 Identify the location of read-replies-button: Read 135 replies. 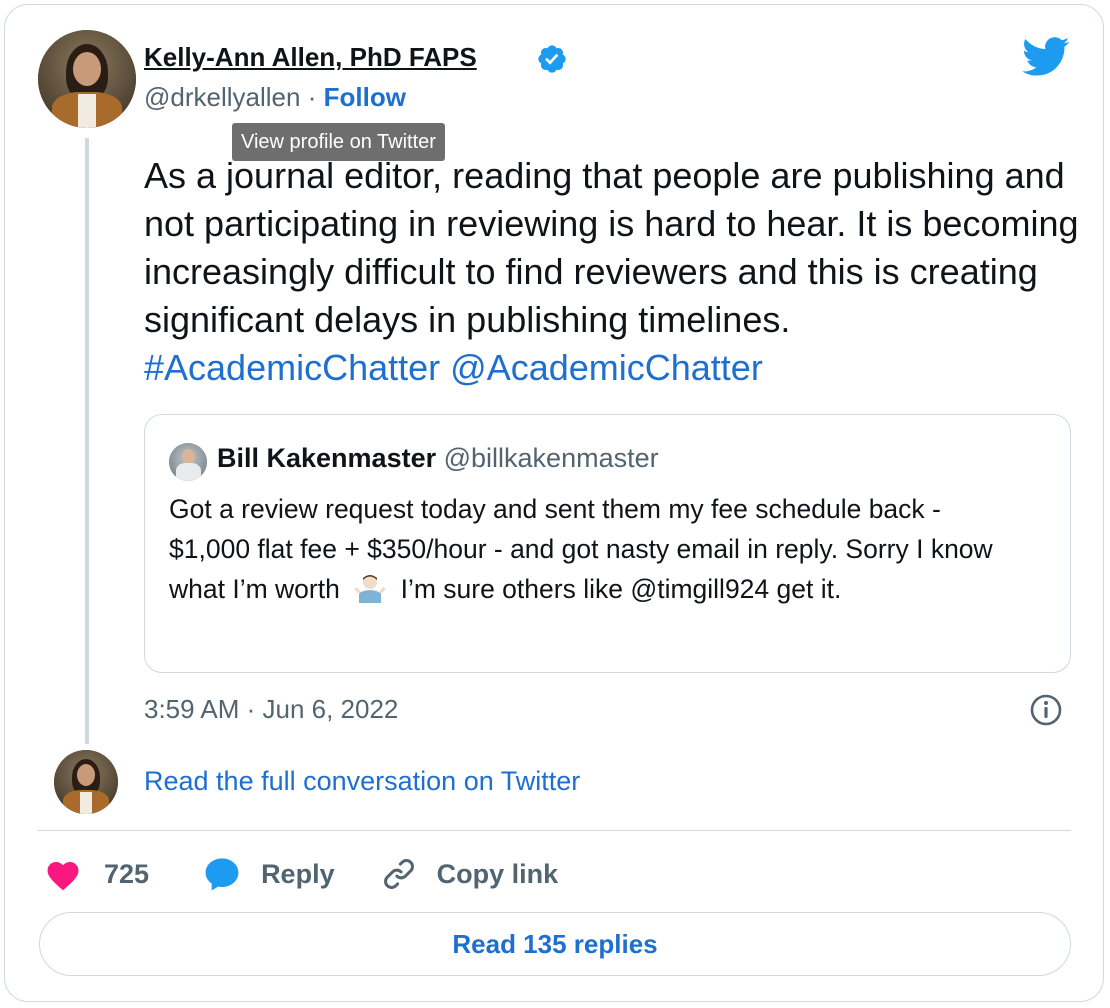
(555, 944).